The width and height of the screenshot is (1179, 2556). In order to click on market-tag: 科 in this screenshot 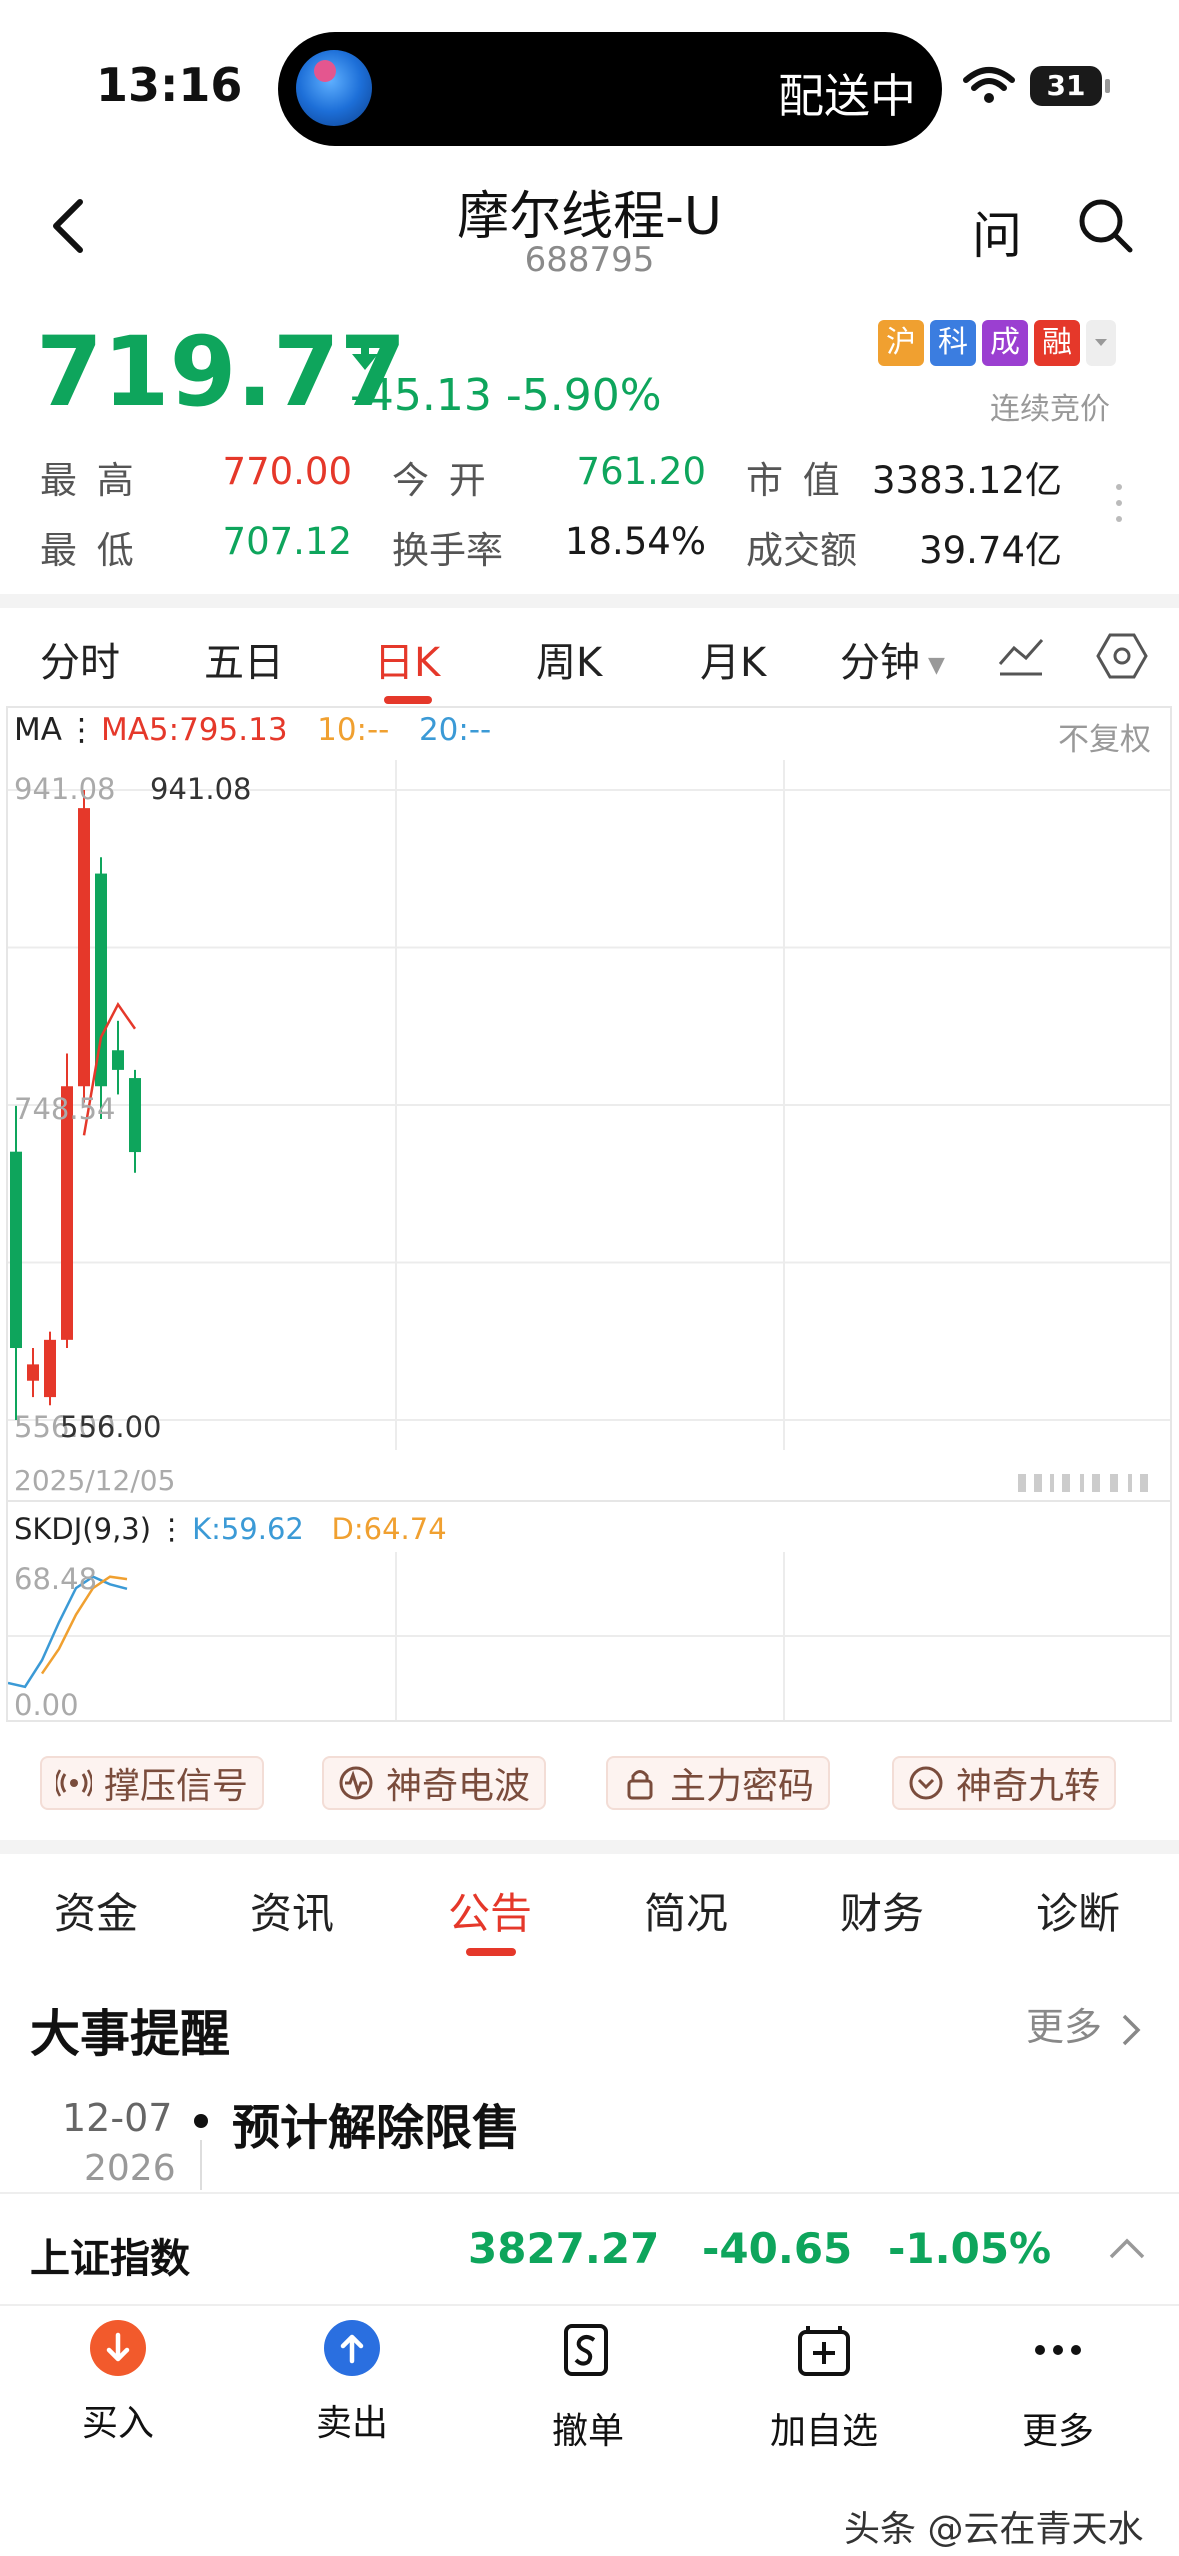, I will do `click(953, 343)`.